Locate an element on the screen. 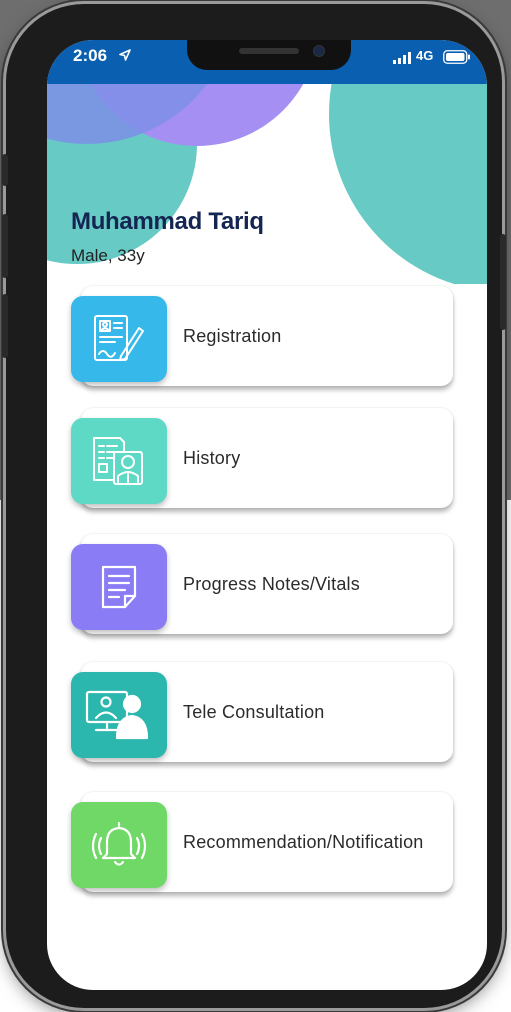 Image resolution: width=511 pixels, height=1012 pixels. menu-item-label: Registration is located at coordinates (232, 336).